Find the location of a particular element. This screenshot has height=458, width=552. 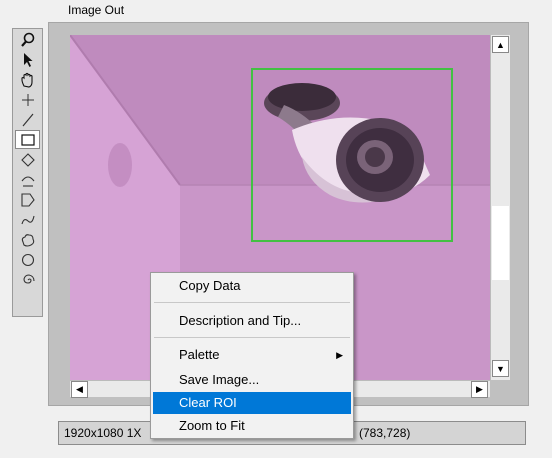

line-tool-icon is located at coordinates (27, 119).